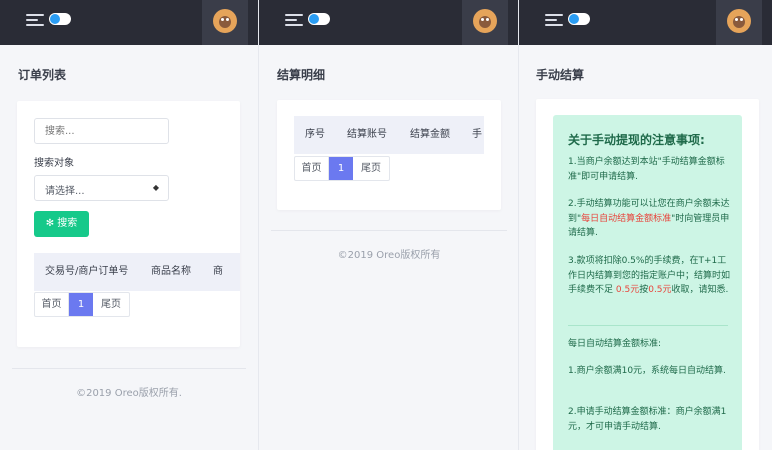  I want to click on column-amount: 结算金额, so click(430, 135).